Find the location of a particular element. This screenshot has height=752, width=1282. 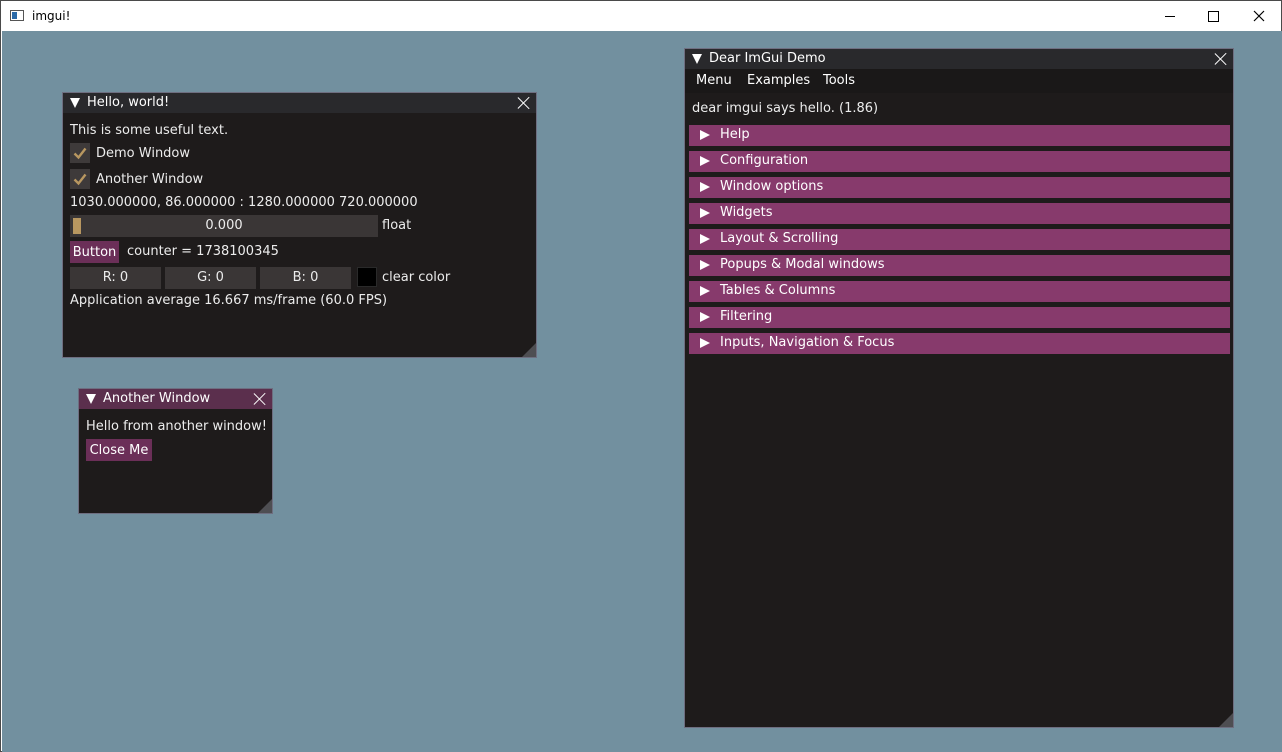

header-label: Inputs, Navigation & Focus is located at coordinates (807, 342).